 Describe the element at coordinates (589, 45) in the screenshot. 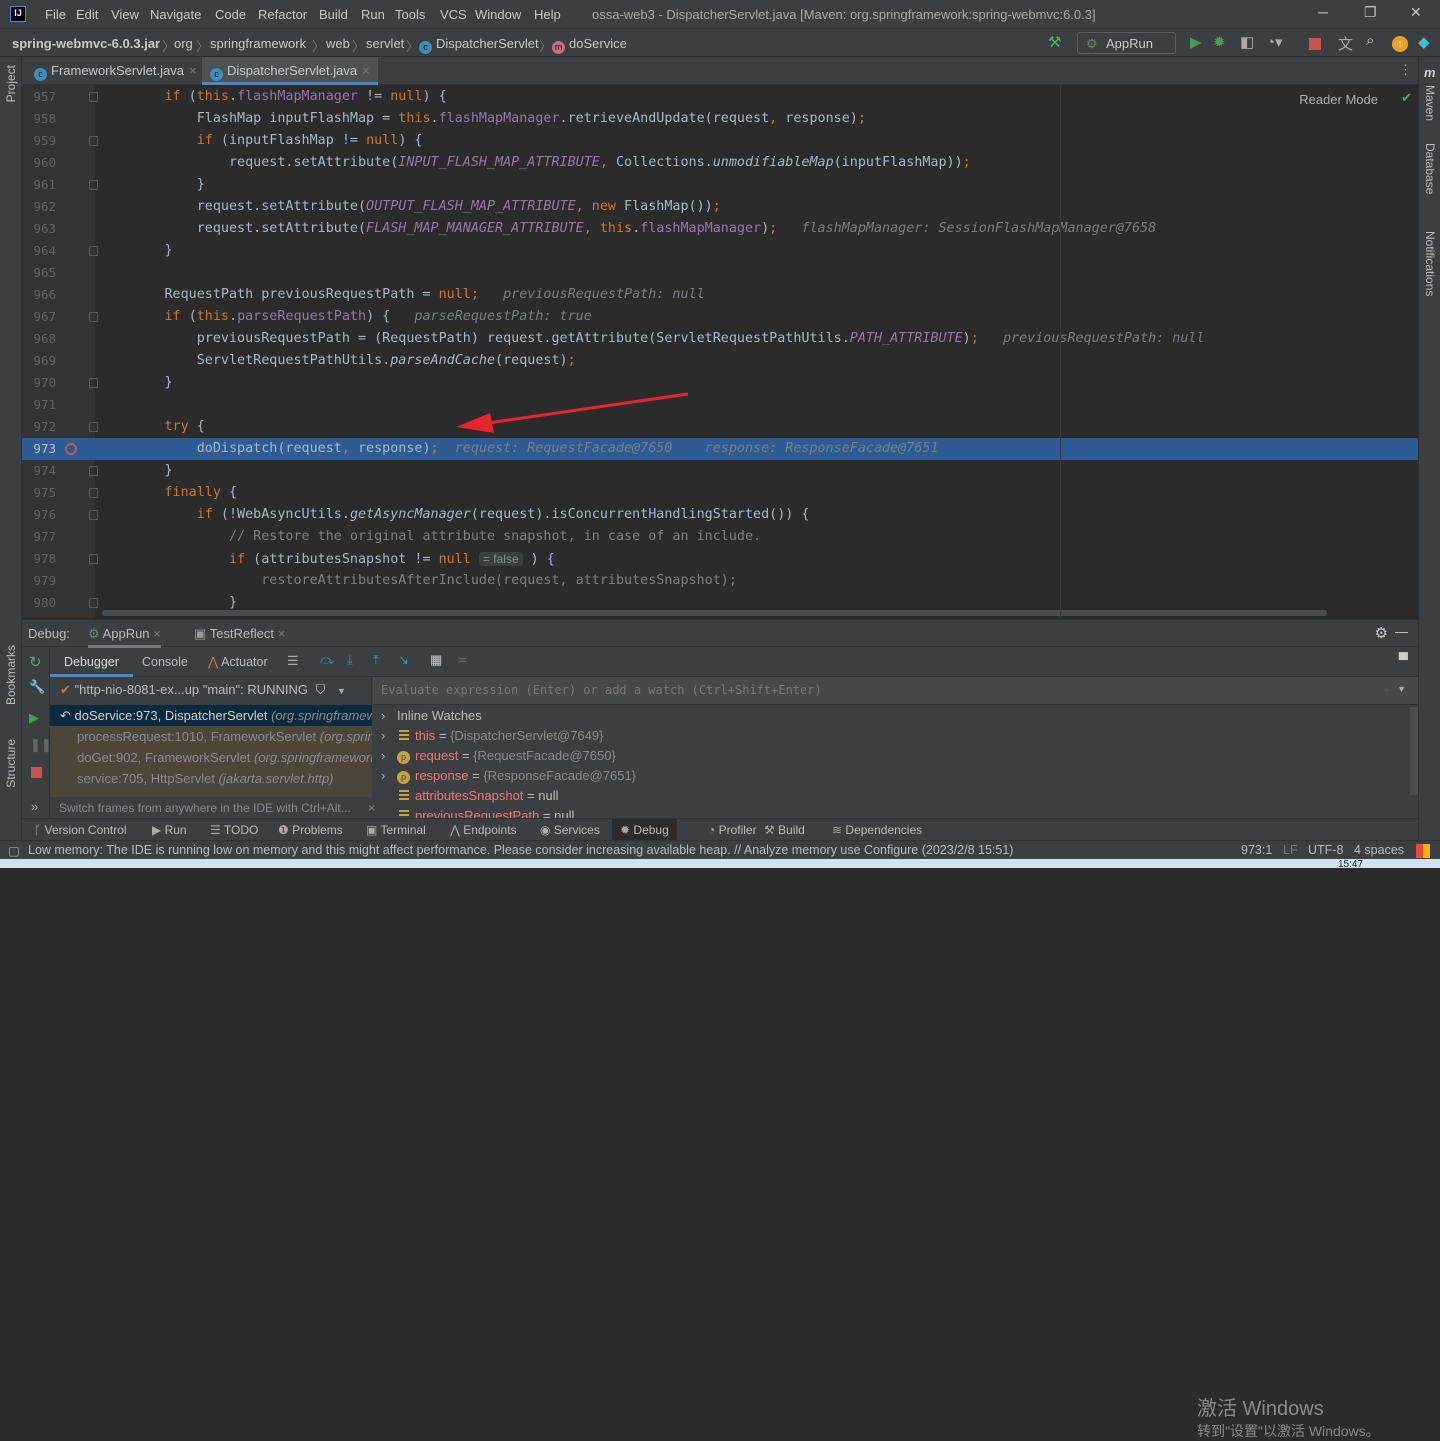

I see `breadcrumb-method: m doService` at that location.